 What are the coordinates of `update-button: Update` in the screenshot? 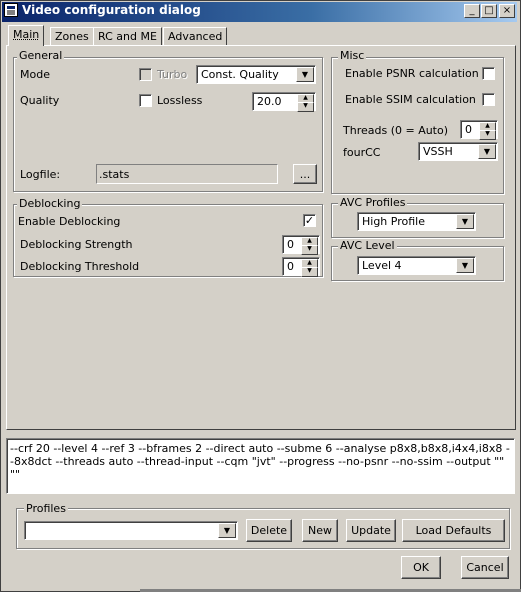 It's located at (371, 530).